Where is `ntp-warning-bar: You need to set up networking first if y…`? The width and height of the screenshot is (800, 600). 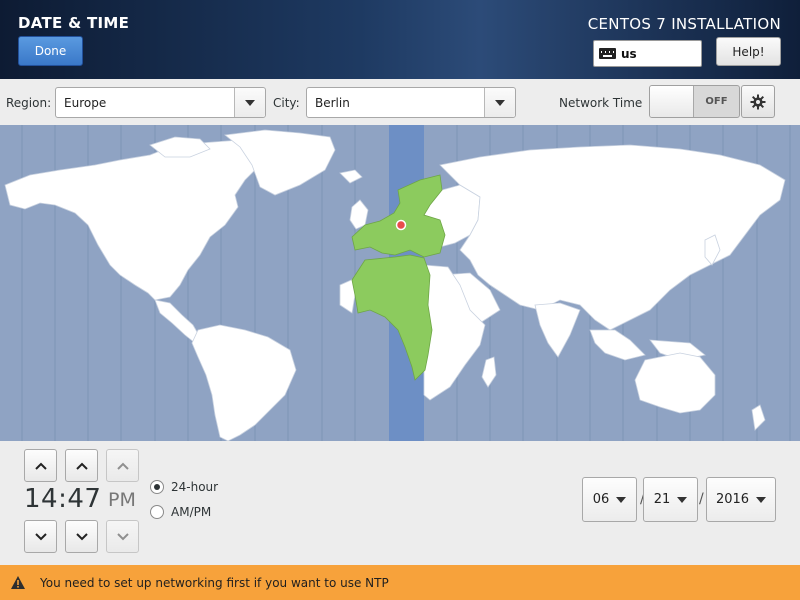
ntp-warning-bar: You need to set up networking first if y… is located at coordinates (400, 582).